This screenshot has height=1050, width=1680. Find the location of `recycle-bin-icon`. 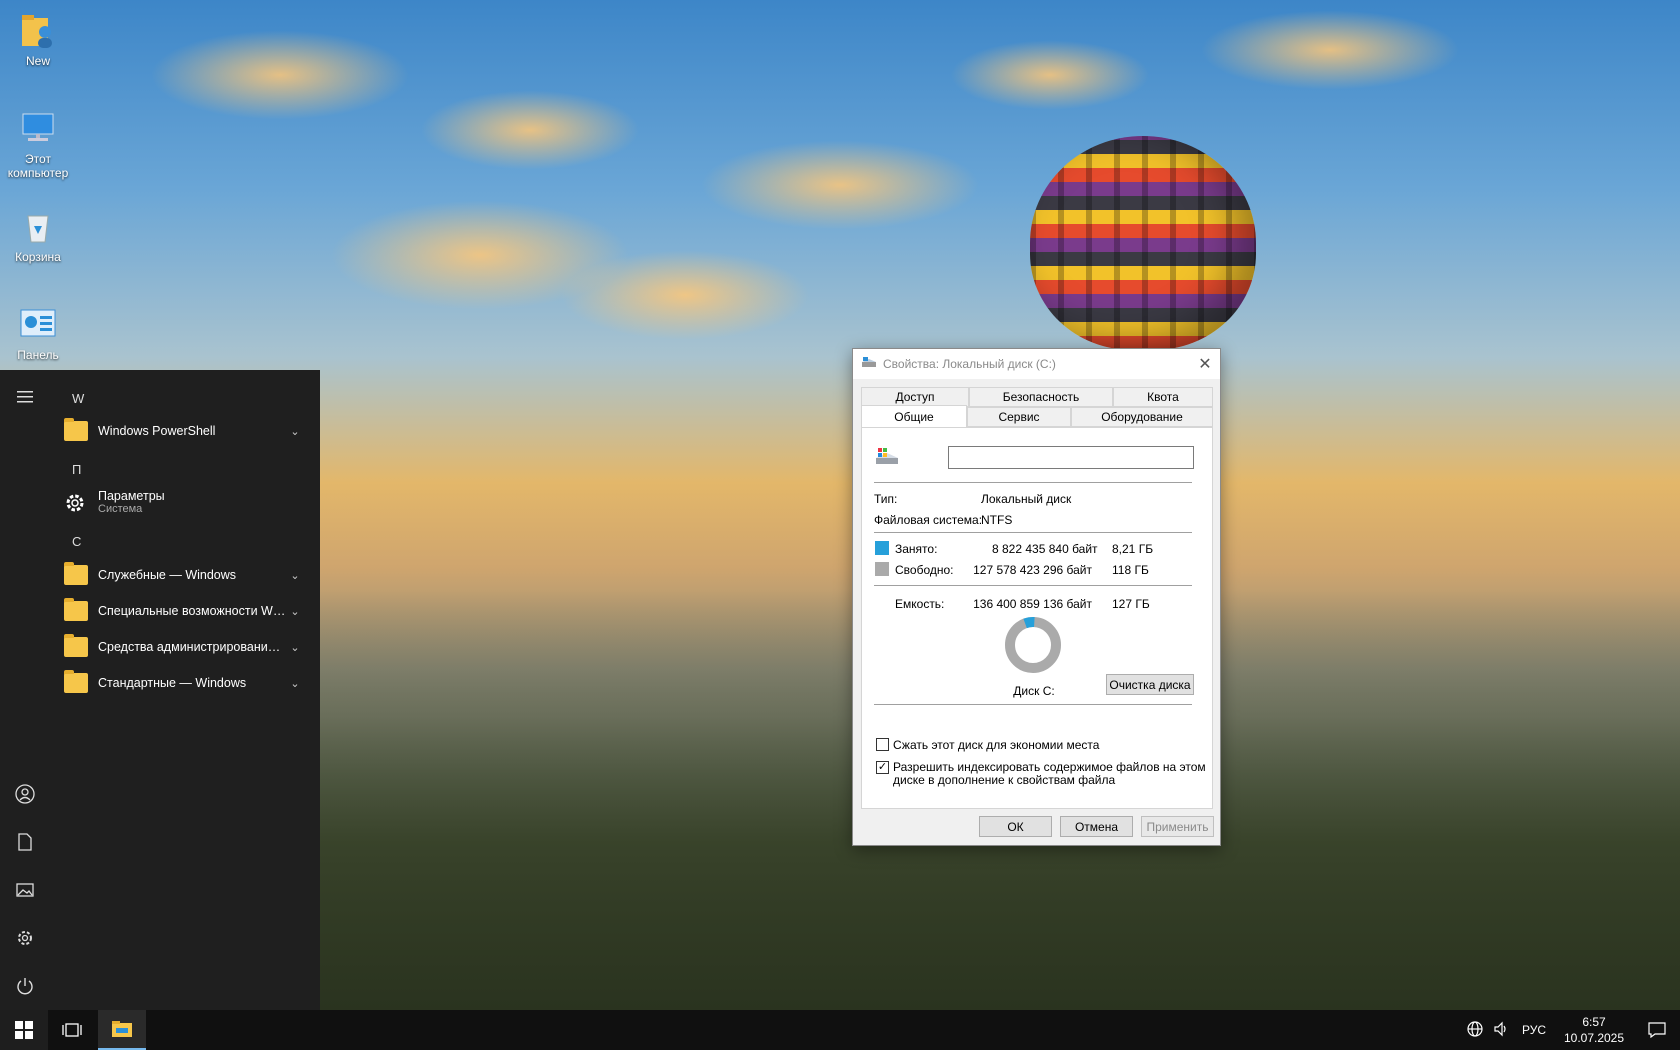

recycle-bin-icon is located at coordinates (38, 226).